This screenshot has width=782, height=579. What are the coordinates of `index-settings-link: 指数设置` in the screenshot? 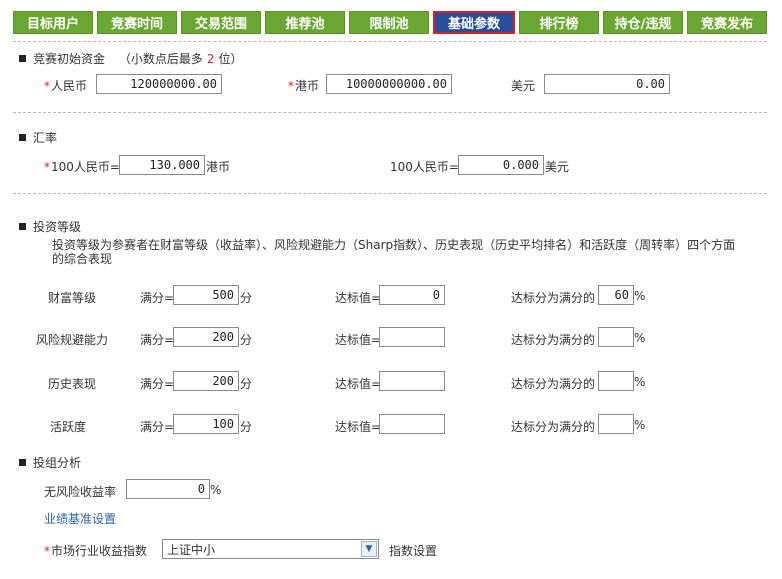 It's located at (413, 550).